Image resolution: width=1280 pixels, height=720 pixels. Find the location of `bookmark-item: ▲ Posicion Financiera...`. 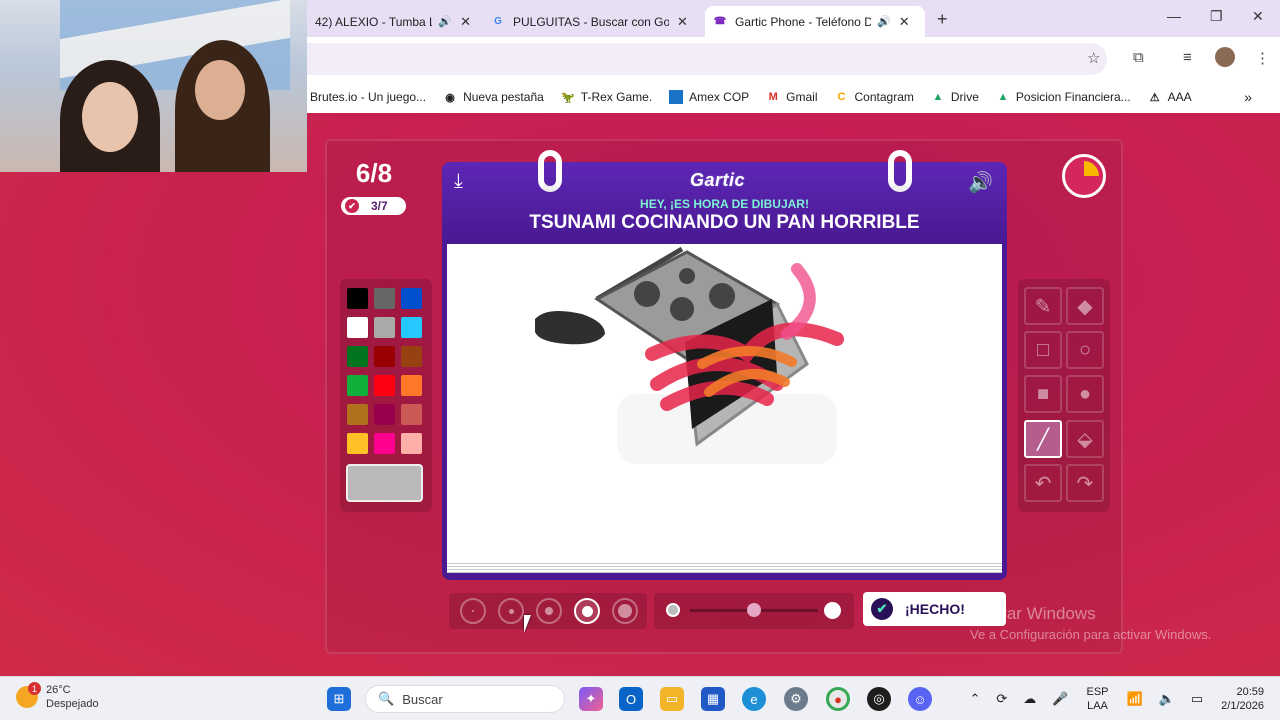

bookmark-item: ▲ Posicion Financiera... is located at coordinates (1063, 97).